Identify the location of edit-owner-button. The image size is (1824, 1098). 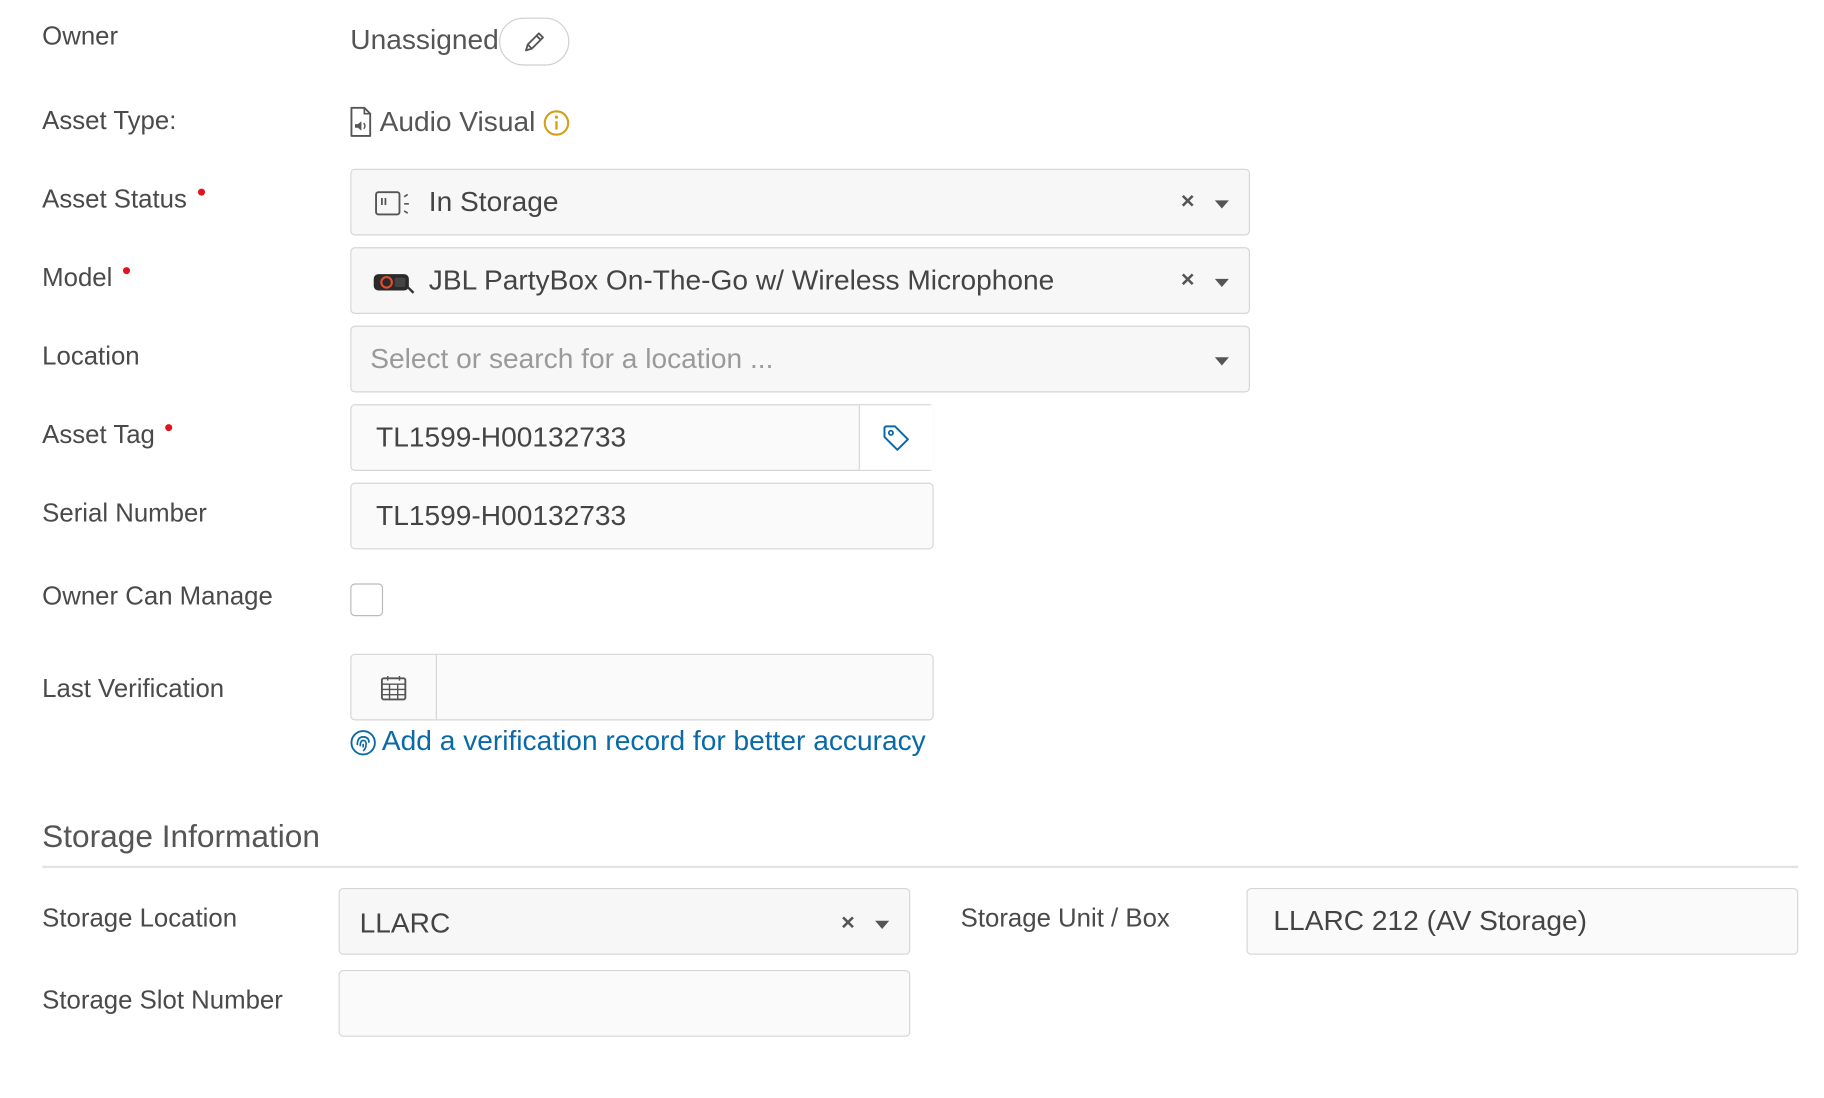
(534, 41).